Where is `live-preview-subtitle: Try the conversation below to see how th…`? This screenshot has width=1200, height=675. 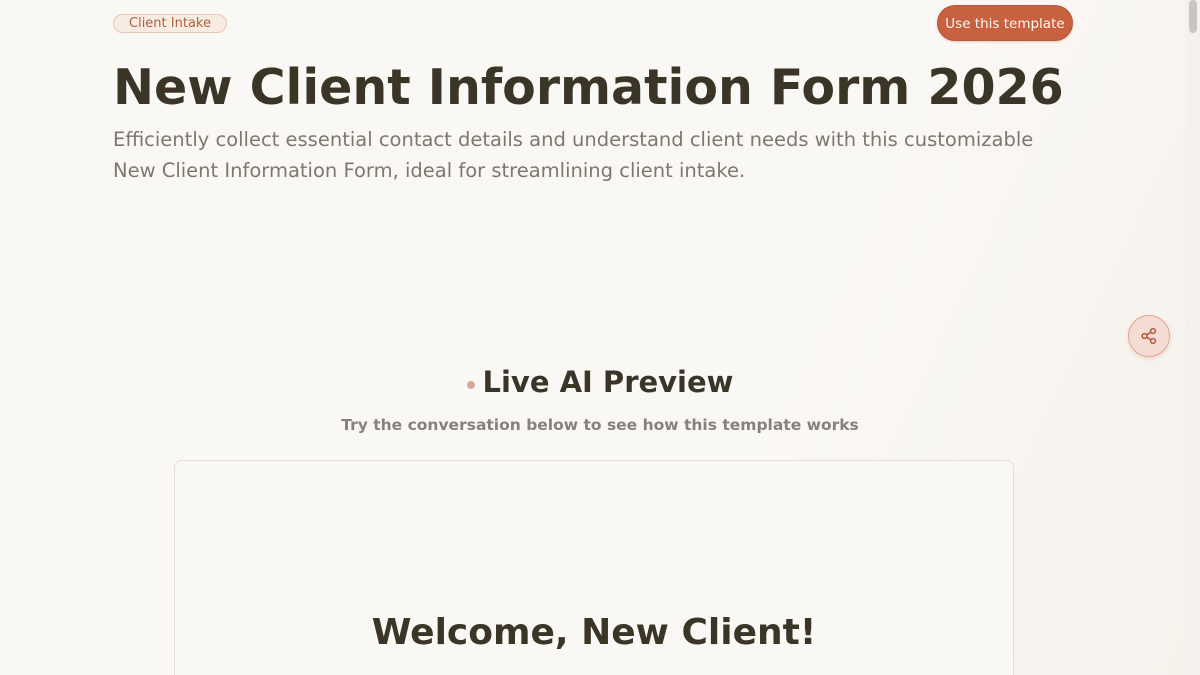 live-preview-subtitle: Try the conversation below to see how th… is located at coordinates (600, 425).